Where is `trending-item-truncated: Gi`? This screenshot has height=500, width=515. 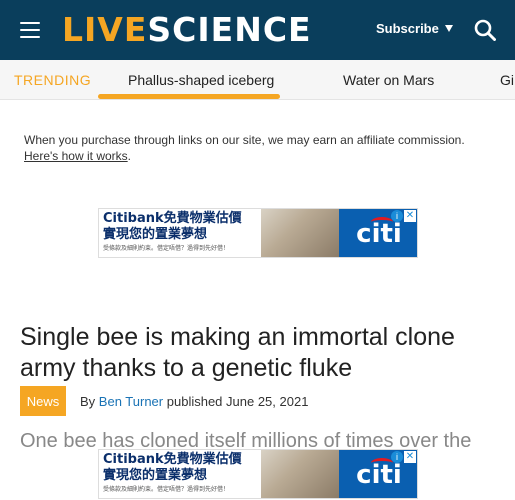 trending-item-truncated: Gi is located at coordinates (507, 80).